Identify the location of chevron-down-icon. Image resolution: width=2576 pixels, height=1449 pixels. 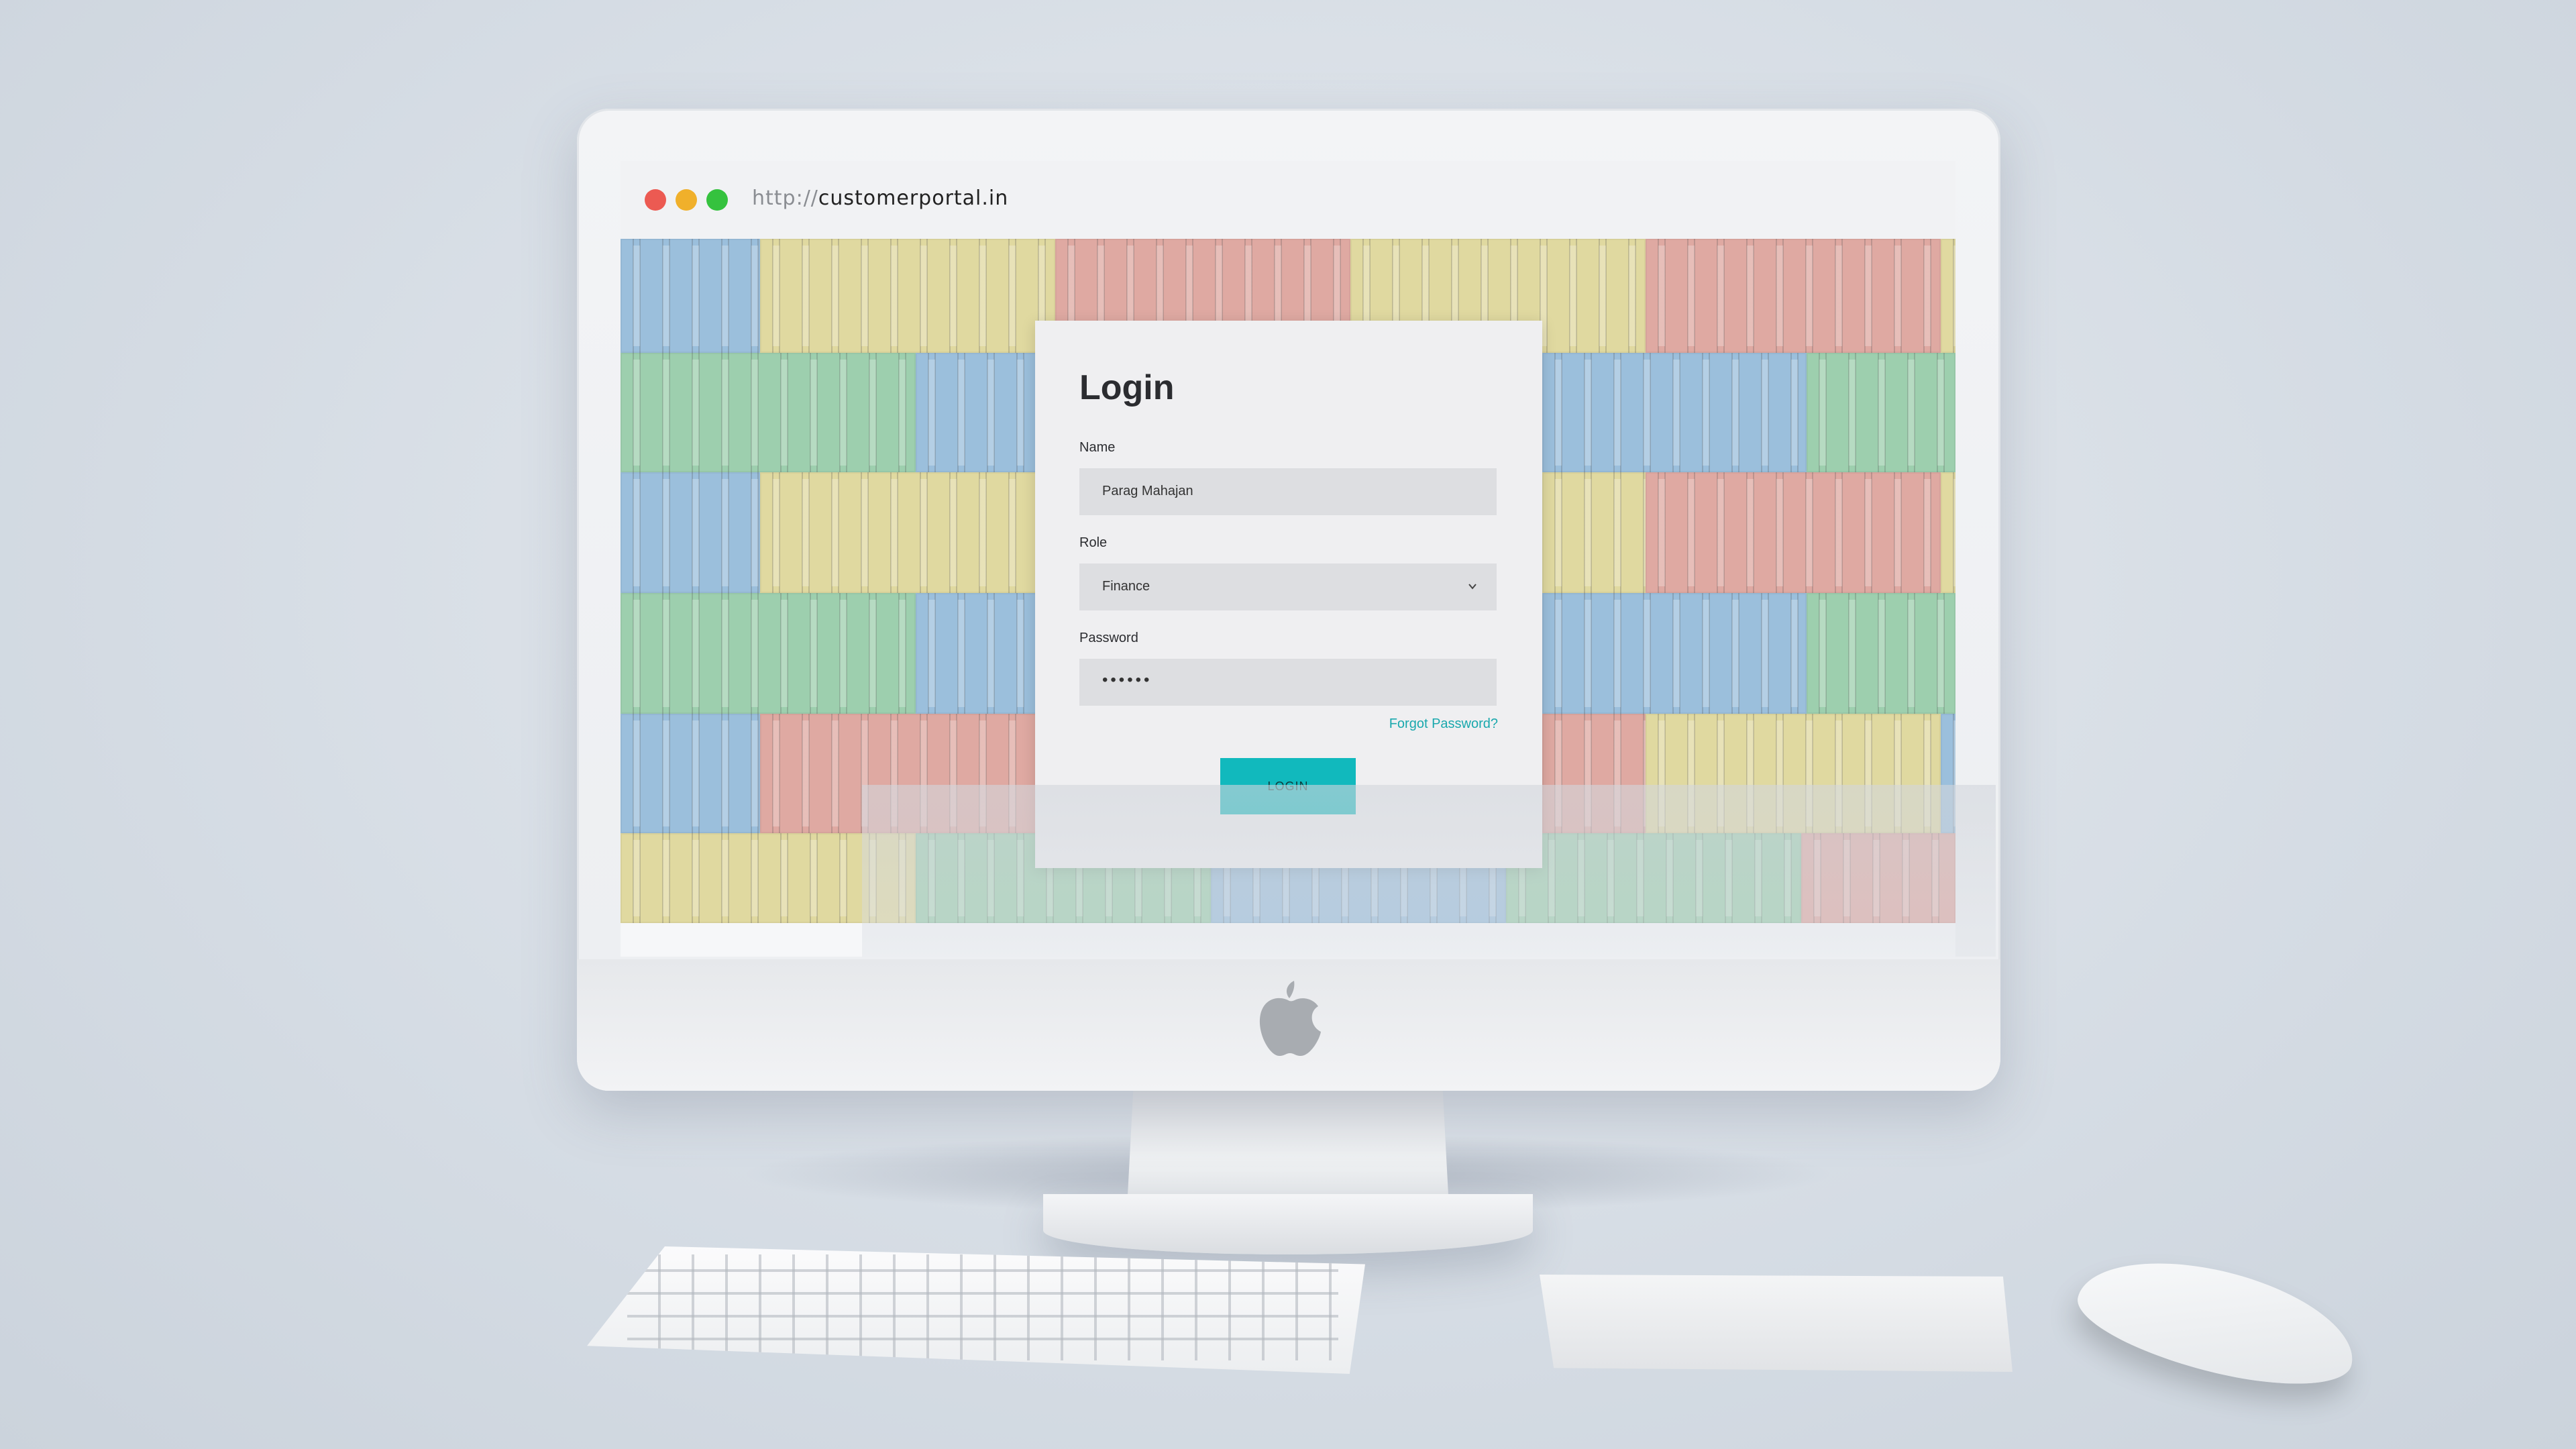
(1472, 587).